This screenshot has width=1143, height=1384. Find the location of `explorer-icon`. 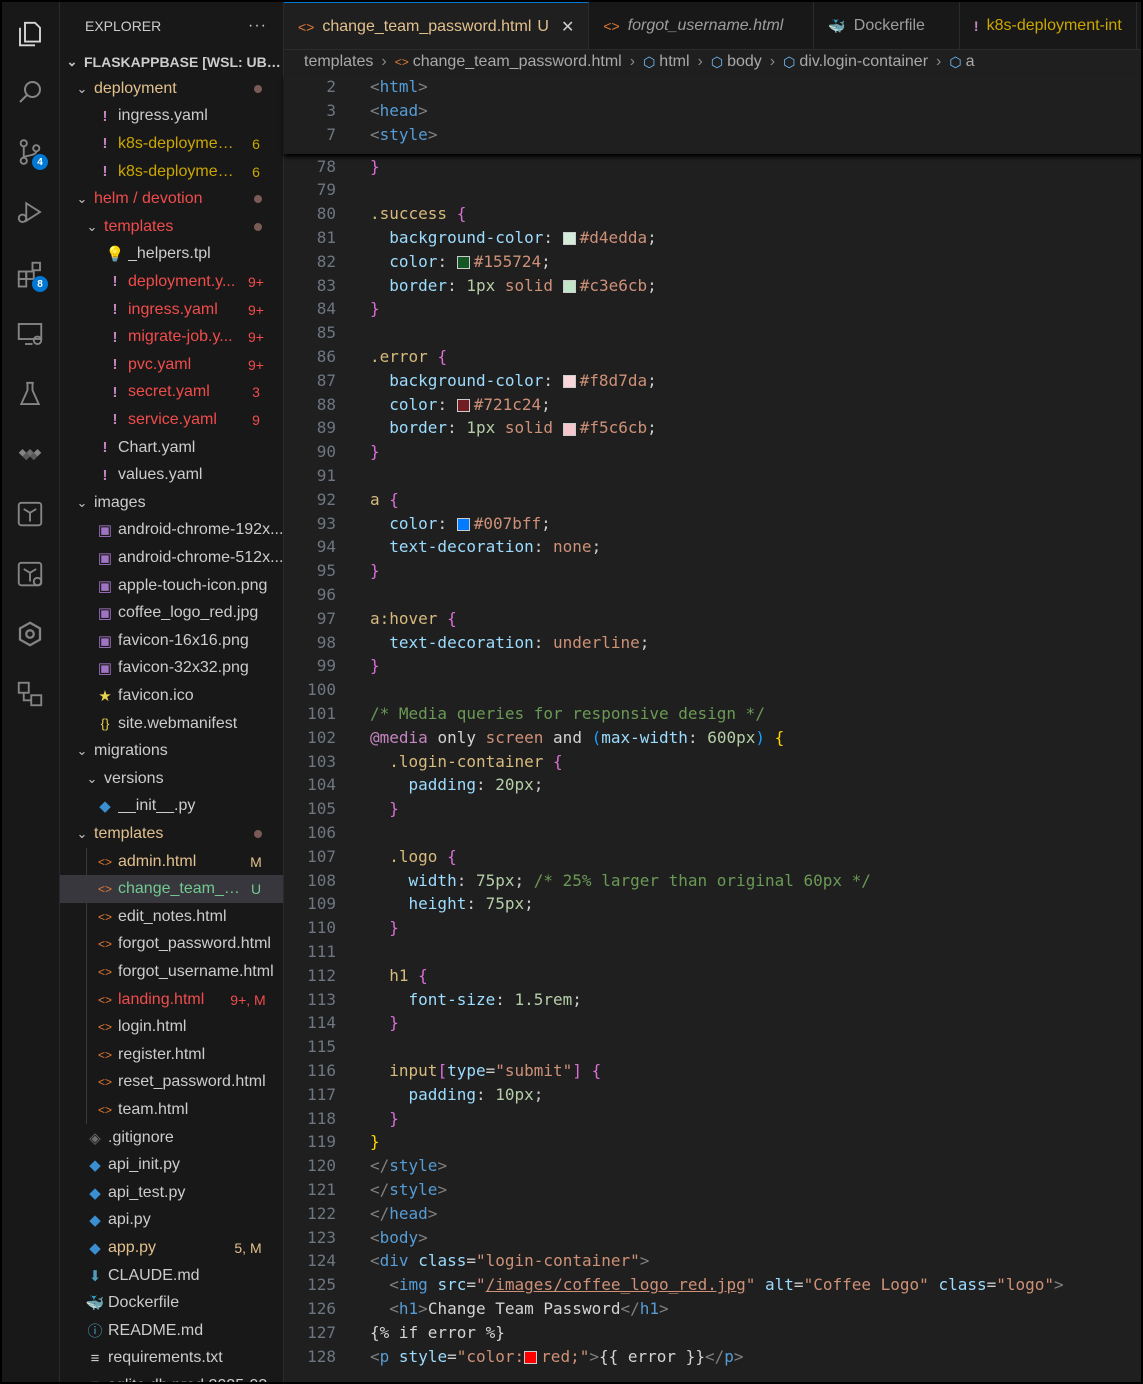

explorer-icon is located at coordinates (30, 34).